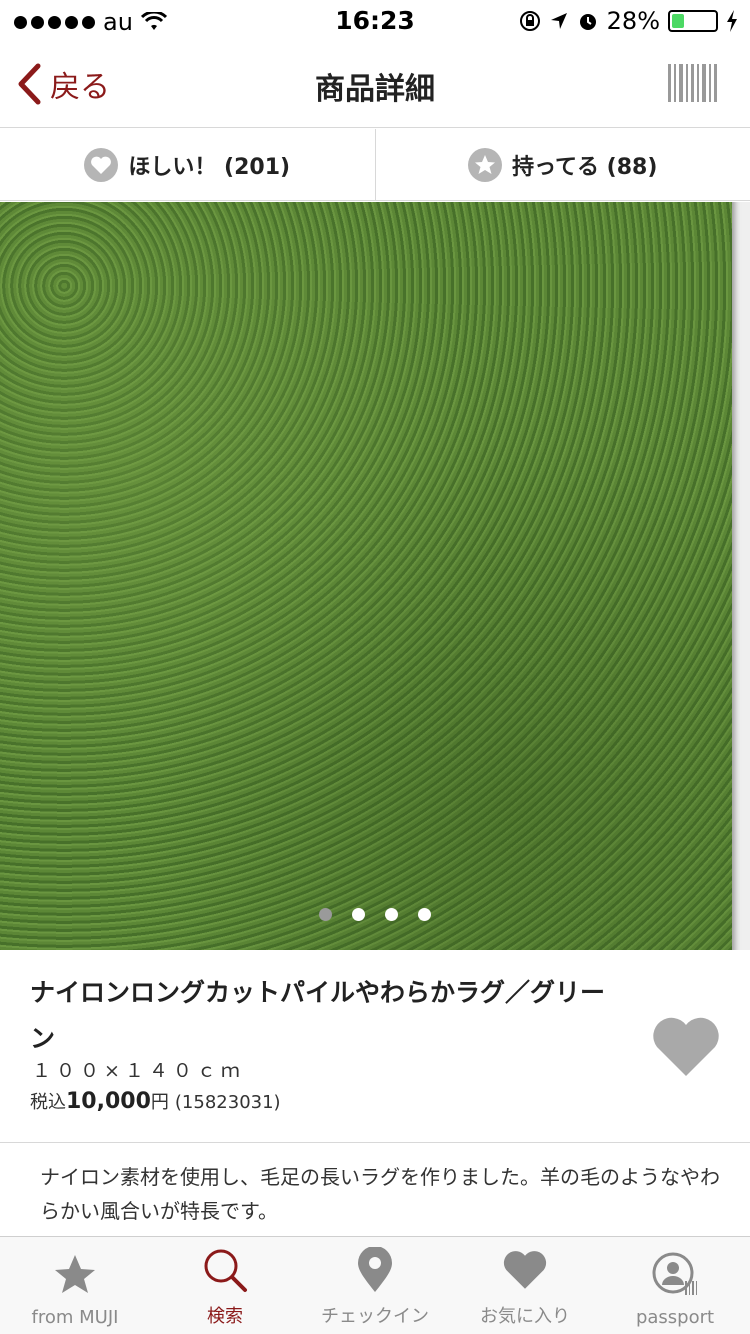 The width and height of the screenshot is (750, 1334). What do you see at coordinates (209, 167) in the screenshot?
I see `want-label: ほしい！ (201)` at bounding box center [209, 167].